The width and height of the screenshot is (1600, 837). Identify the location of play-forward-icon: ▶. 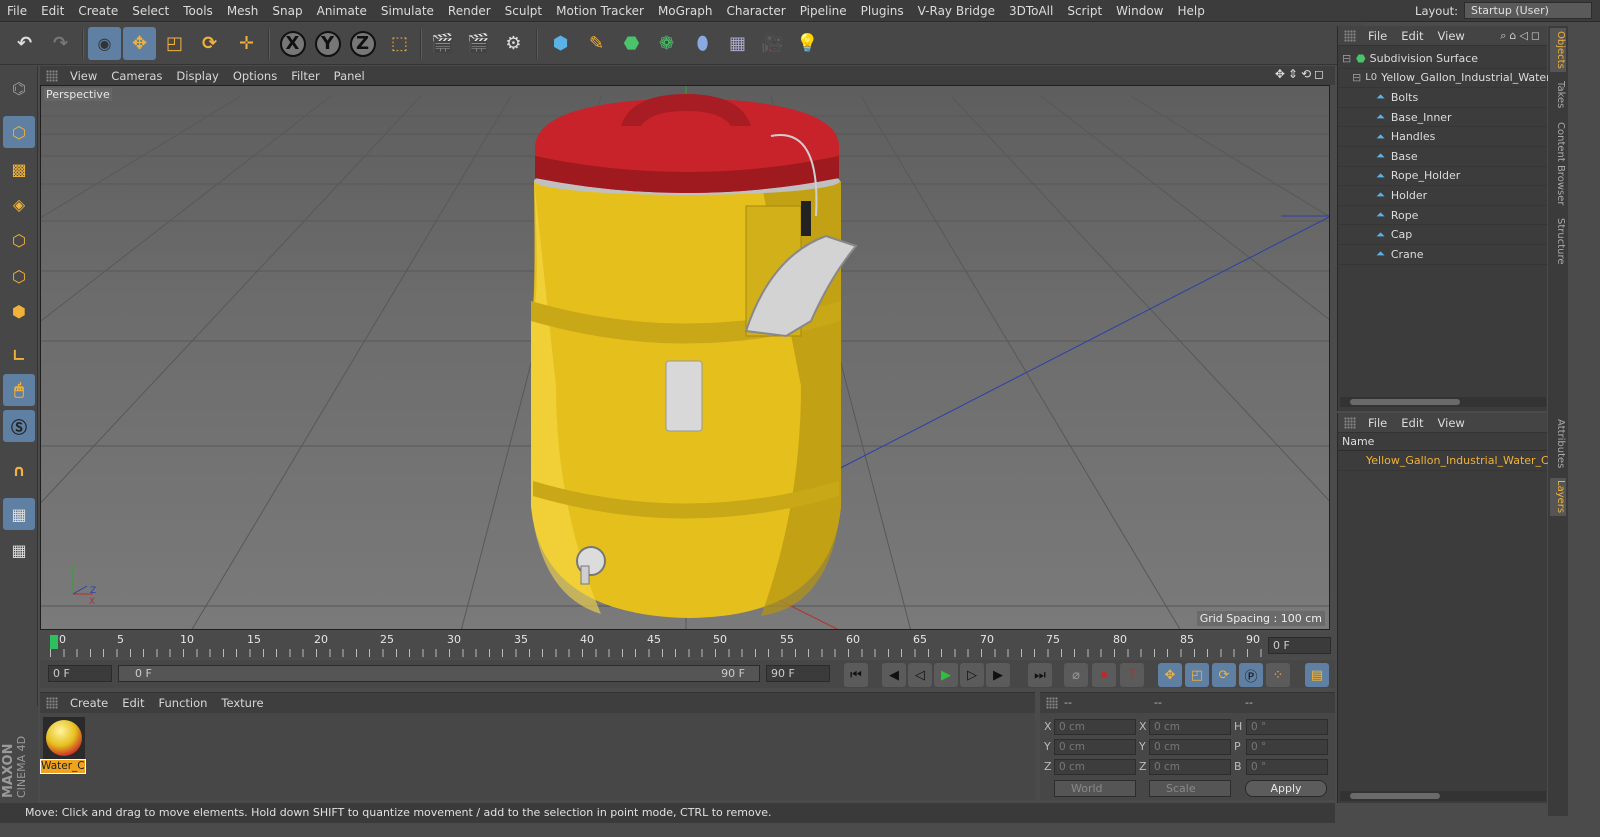
(946, 675).